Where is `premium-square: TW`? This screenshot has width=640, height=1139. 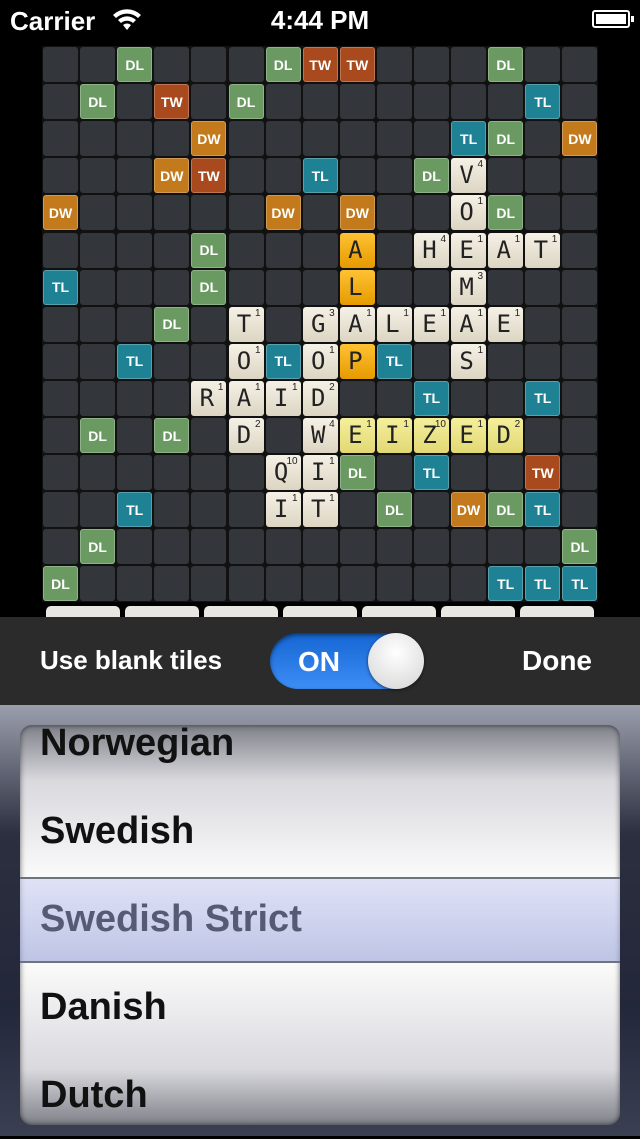 premium-square: TW is located at coordinates (172, 102).